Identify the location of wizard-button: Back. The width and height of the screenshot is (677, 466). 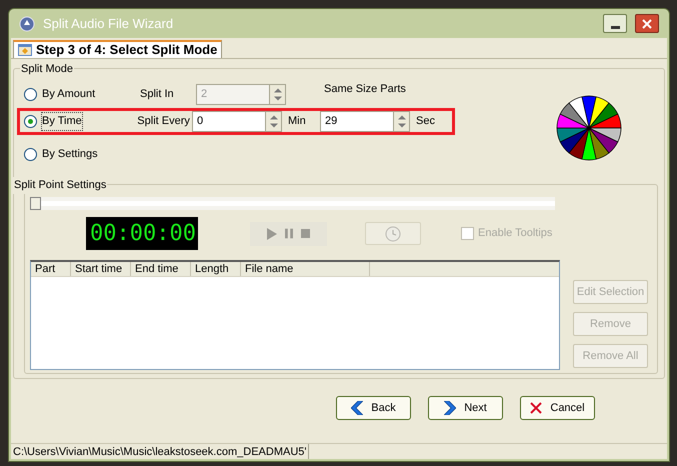
(373, 408).